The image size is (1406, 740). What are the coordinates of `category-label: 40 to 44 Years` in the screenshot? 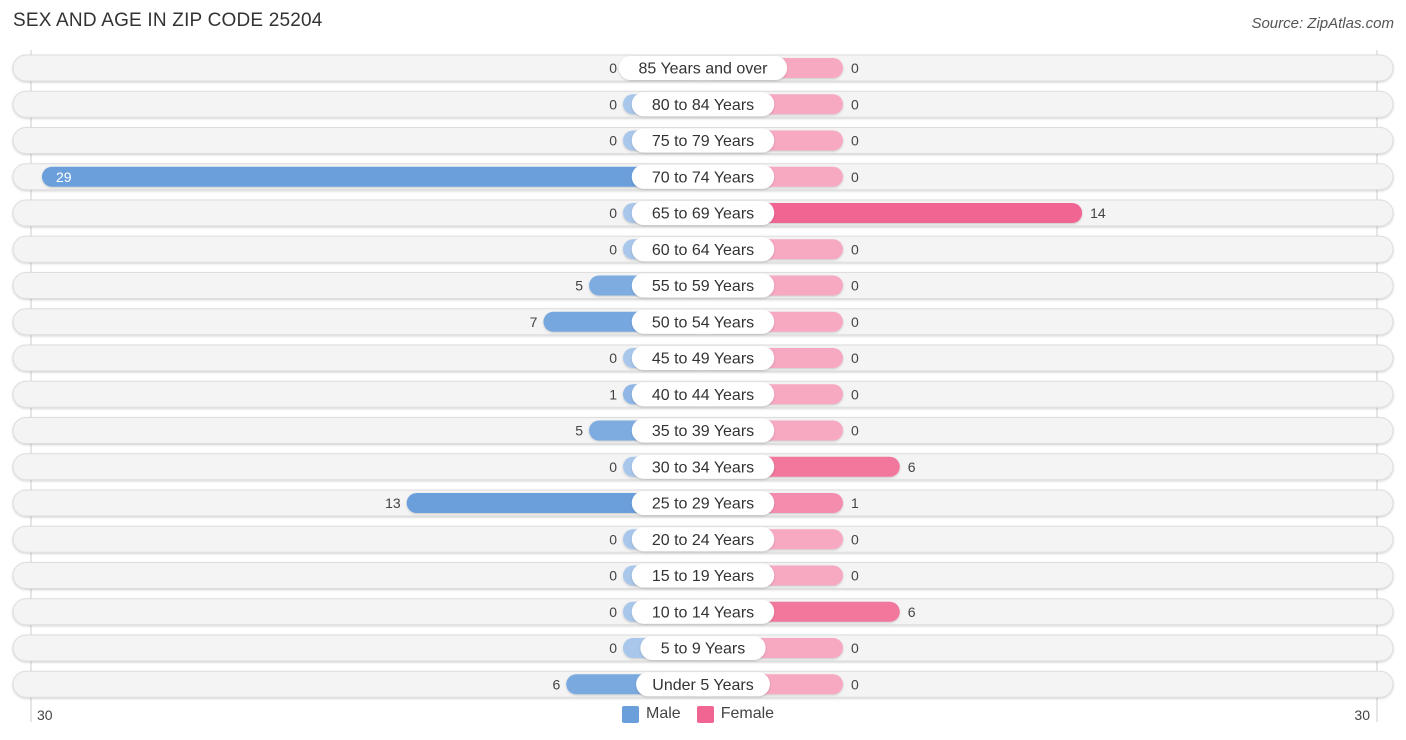 It's located at (703, 395).